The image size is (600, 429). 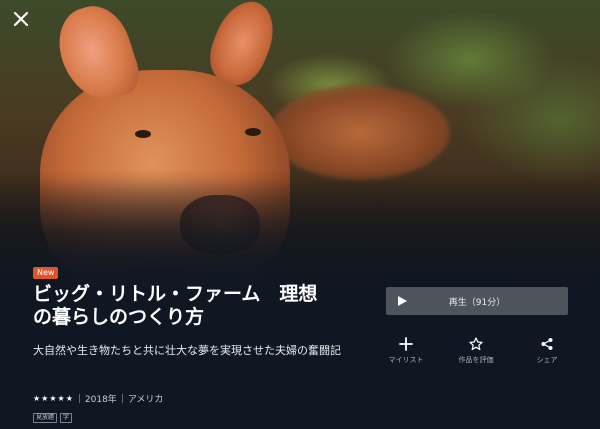 I want to click on play-button: 再生（91分）, so click(x=477, y=301).